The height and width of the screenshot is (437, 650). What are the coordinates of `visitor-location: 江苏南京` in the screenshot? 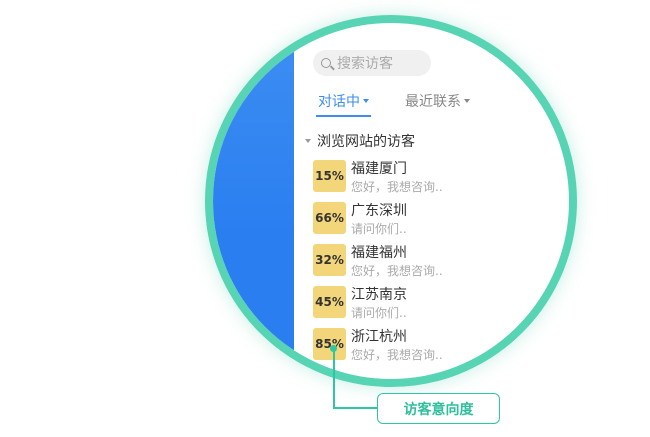 It's located at (379, 295).